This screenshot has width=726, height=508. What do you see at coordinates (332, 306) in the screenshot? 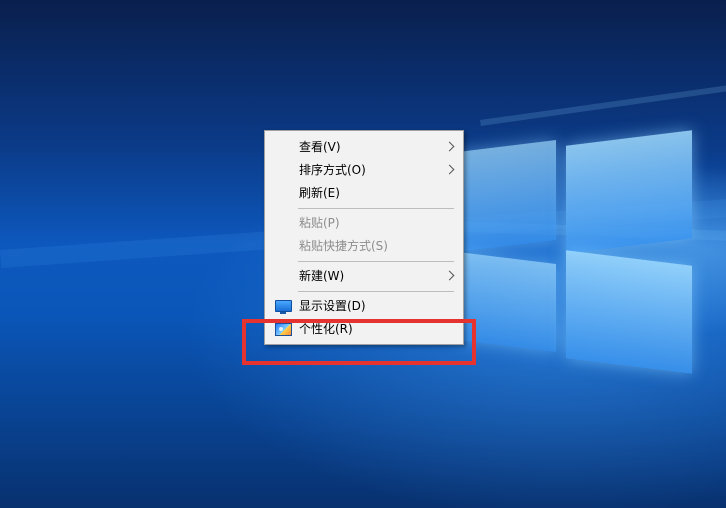
I see `menu-item-label: 显示设置(D)` at bounding box center [332, 306].